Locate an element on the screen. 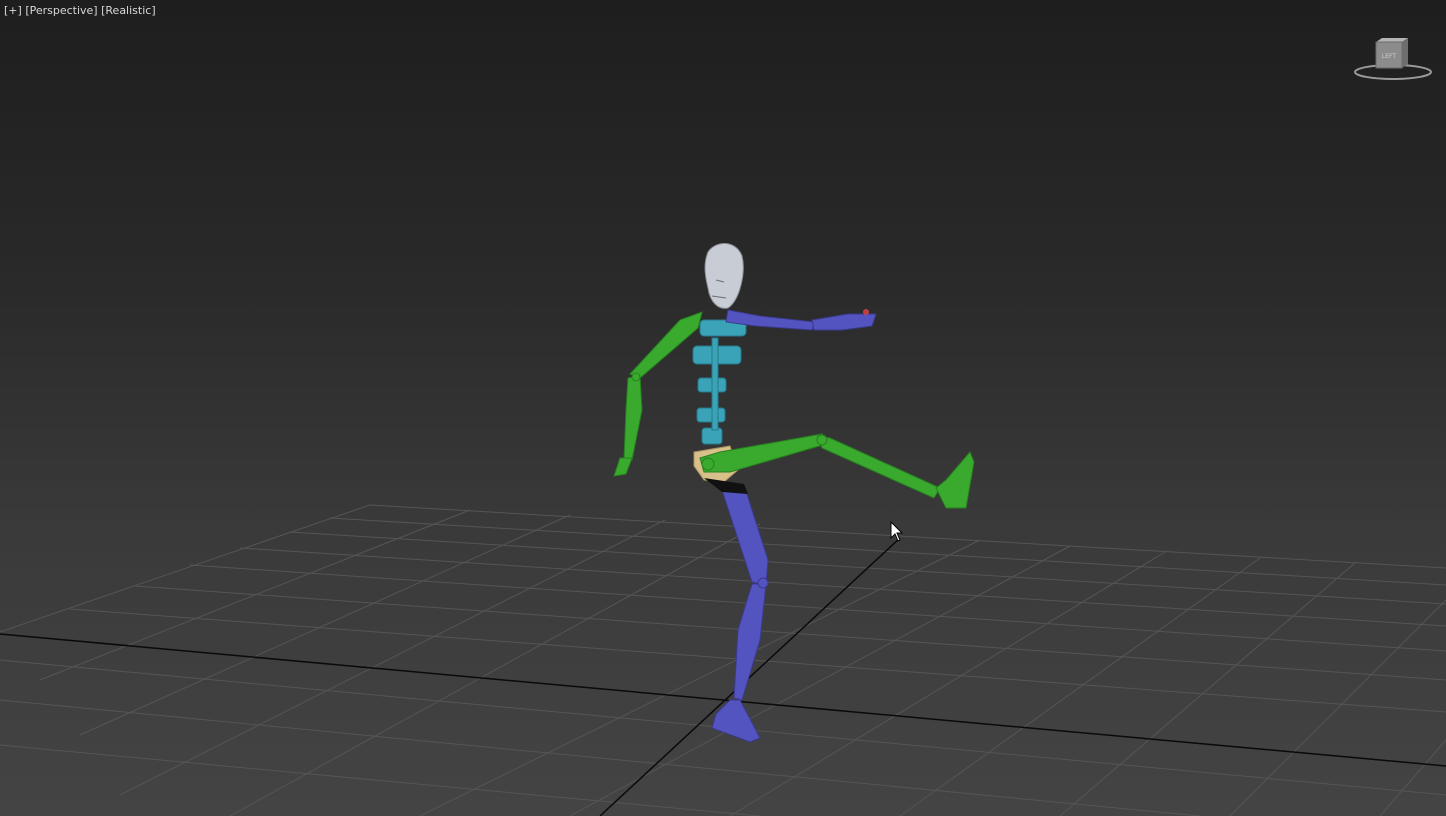 This screenshot has width=1446, height=816. viewport-view-menu: [Perspective] is located at coordinates (61, 10).